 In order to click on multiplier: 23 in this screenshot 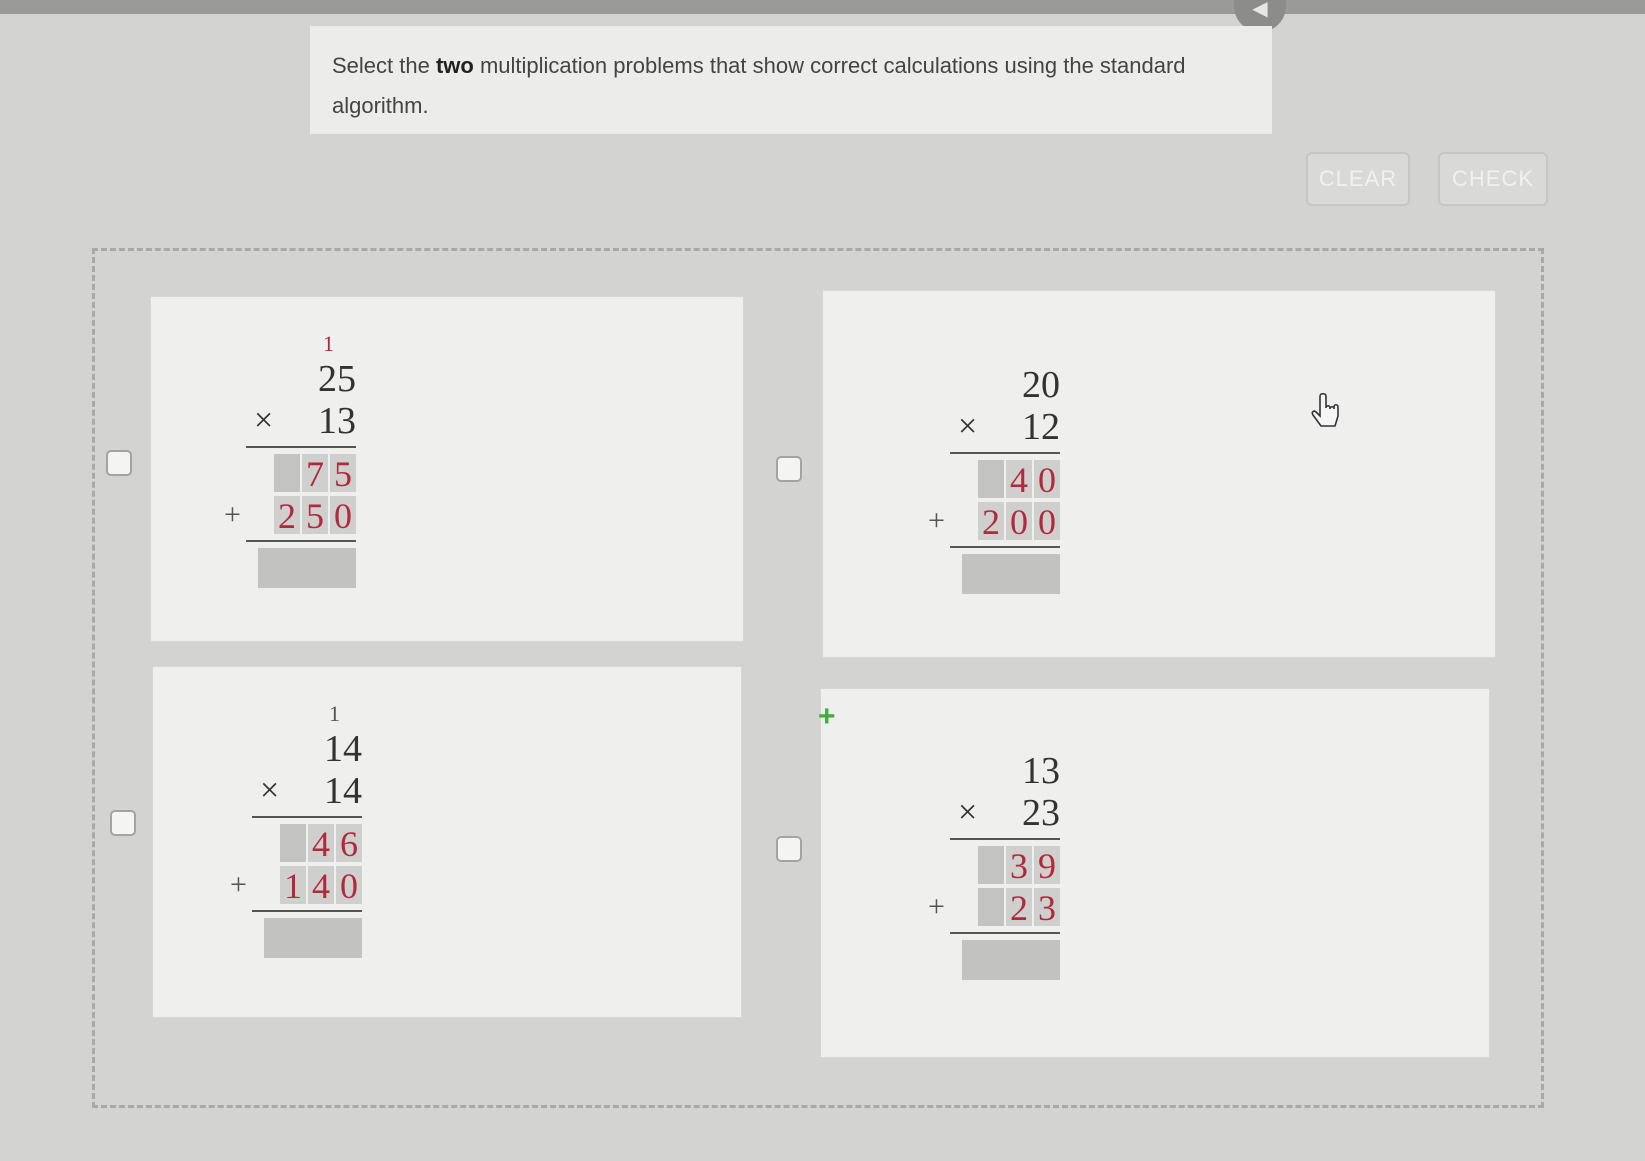, I will do `click(1041, 813)`.